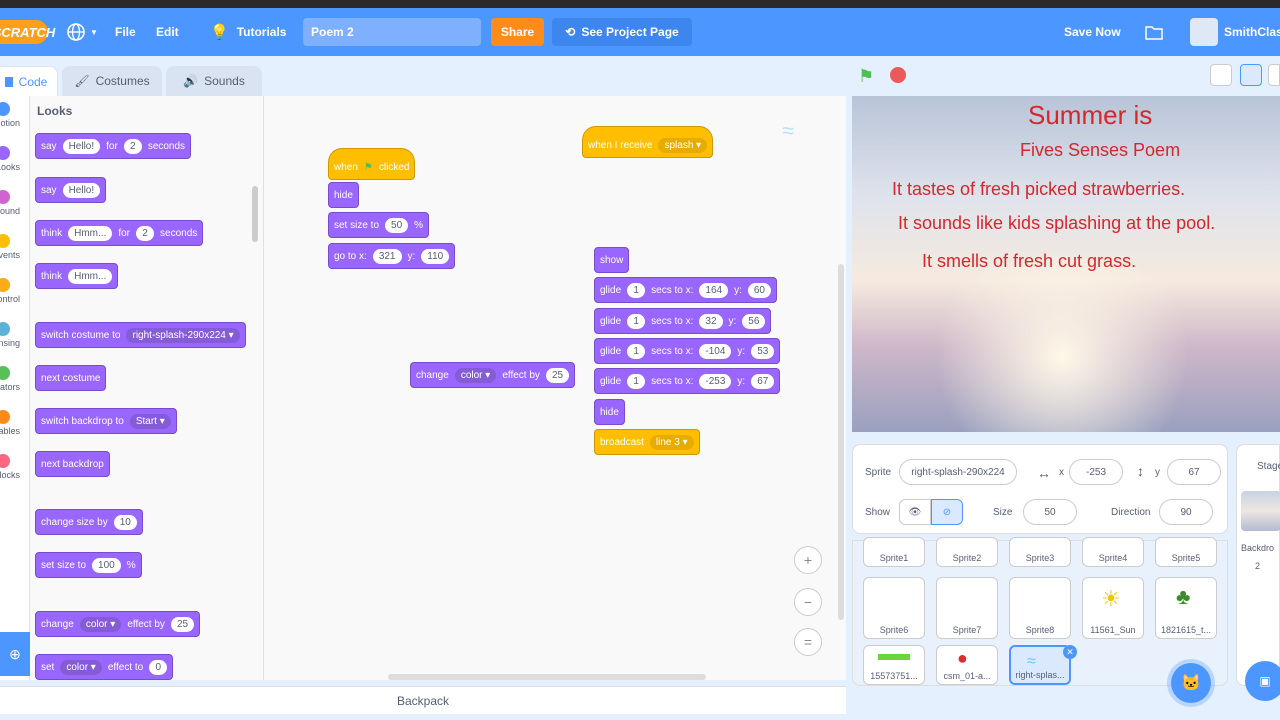 This screenshot has height=720, width=1280. What do you see at coordinates (967, 608) in the screenshot?
I see `sprite-tile: Sprite7` at bounding box center [967, 608].